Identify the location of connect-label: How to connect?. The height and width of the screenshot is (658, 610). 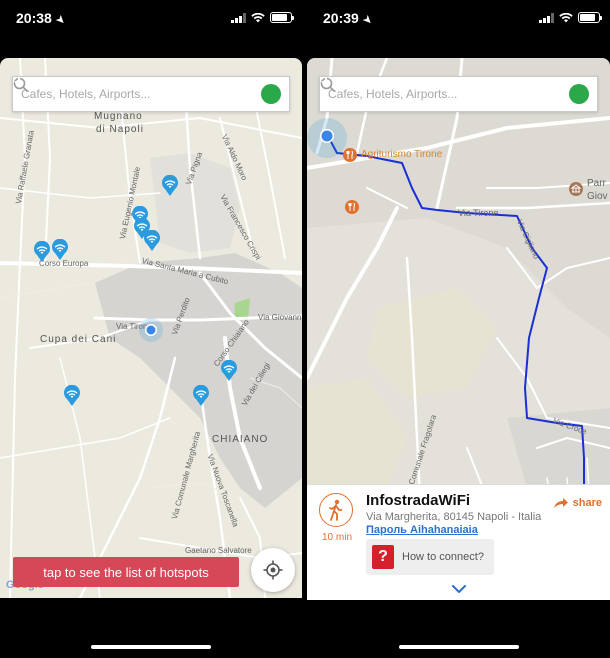
(443, 557).